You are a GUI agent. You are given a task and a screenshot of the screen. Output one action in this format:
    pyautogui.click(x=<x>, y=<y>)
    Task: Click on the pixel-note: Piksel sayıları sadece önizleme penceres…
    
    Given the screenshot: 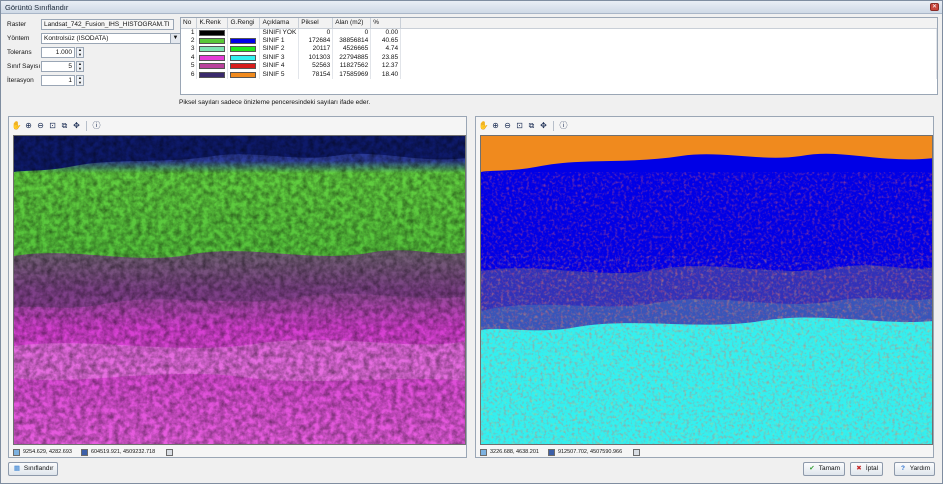 What is the action you would take?
    pyautogui.click(x=275, y=102)
    